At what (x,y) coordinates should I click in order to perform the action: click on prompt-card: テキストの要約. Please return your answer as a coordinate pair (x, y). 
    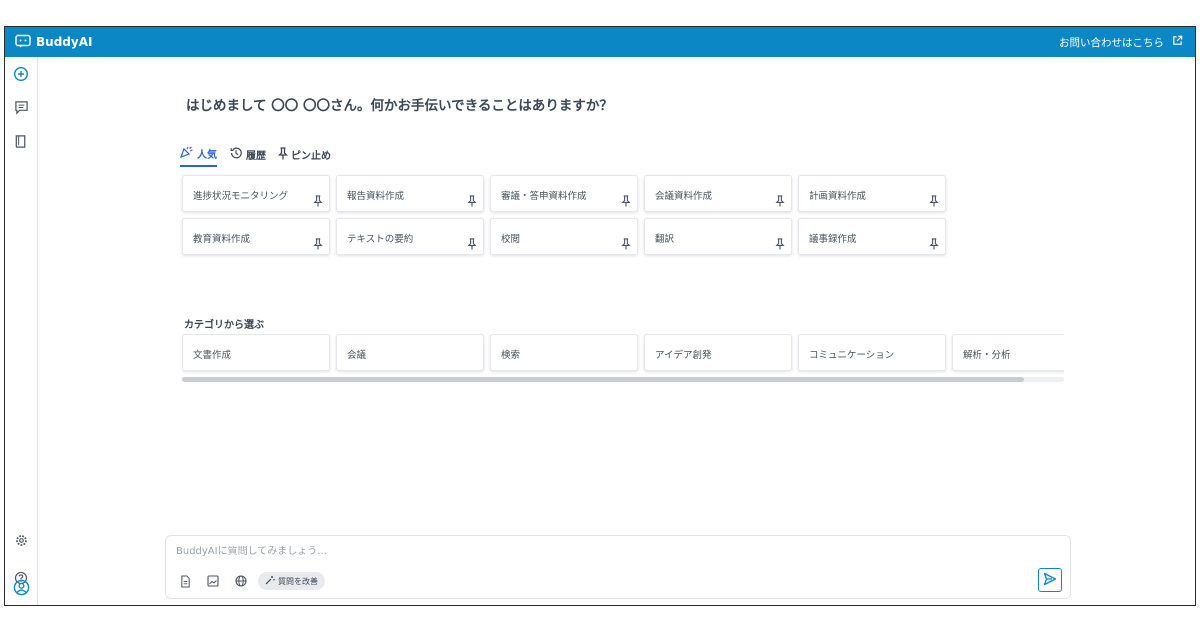
    Looking at the image, I should click on (410, 236).